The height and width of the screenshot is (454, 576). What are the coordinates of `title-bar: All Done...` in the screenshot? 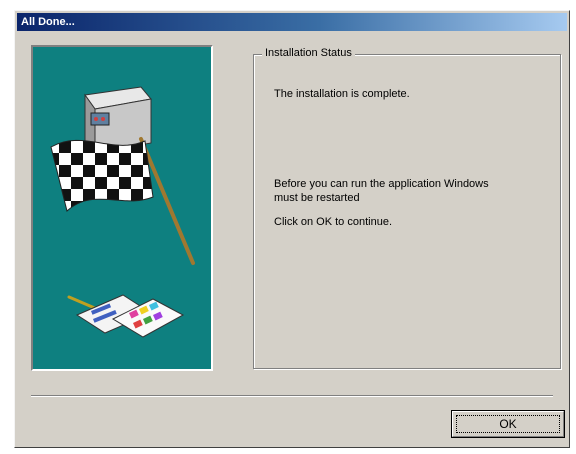 It's located at (292, 22).